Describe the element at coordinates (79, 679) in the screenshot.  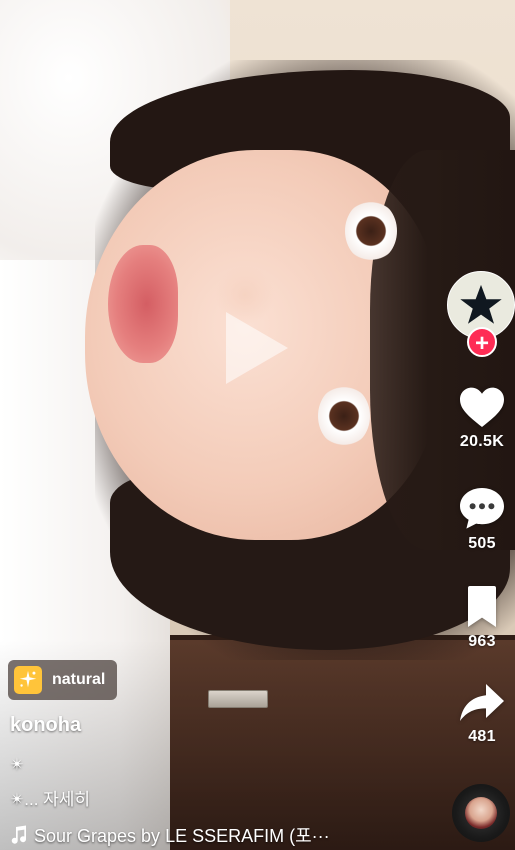
I see `effect-label: natural` at that location.